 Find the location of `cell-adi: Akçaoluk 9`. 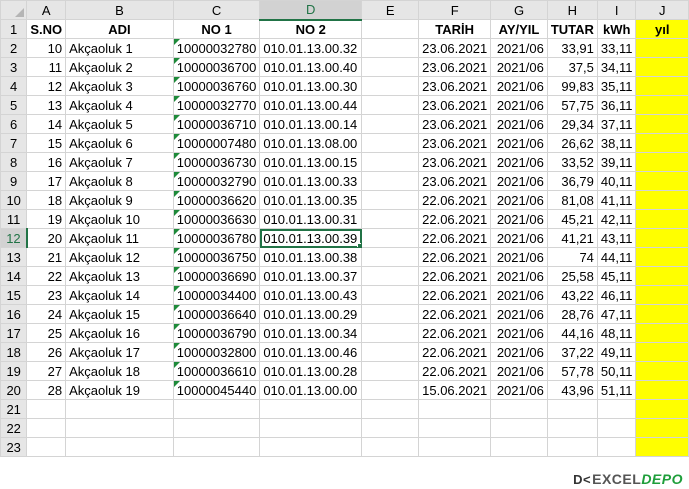

cell-adi: Akçaoluk 9 is located at coordinates (119, 200).